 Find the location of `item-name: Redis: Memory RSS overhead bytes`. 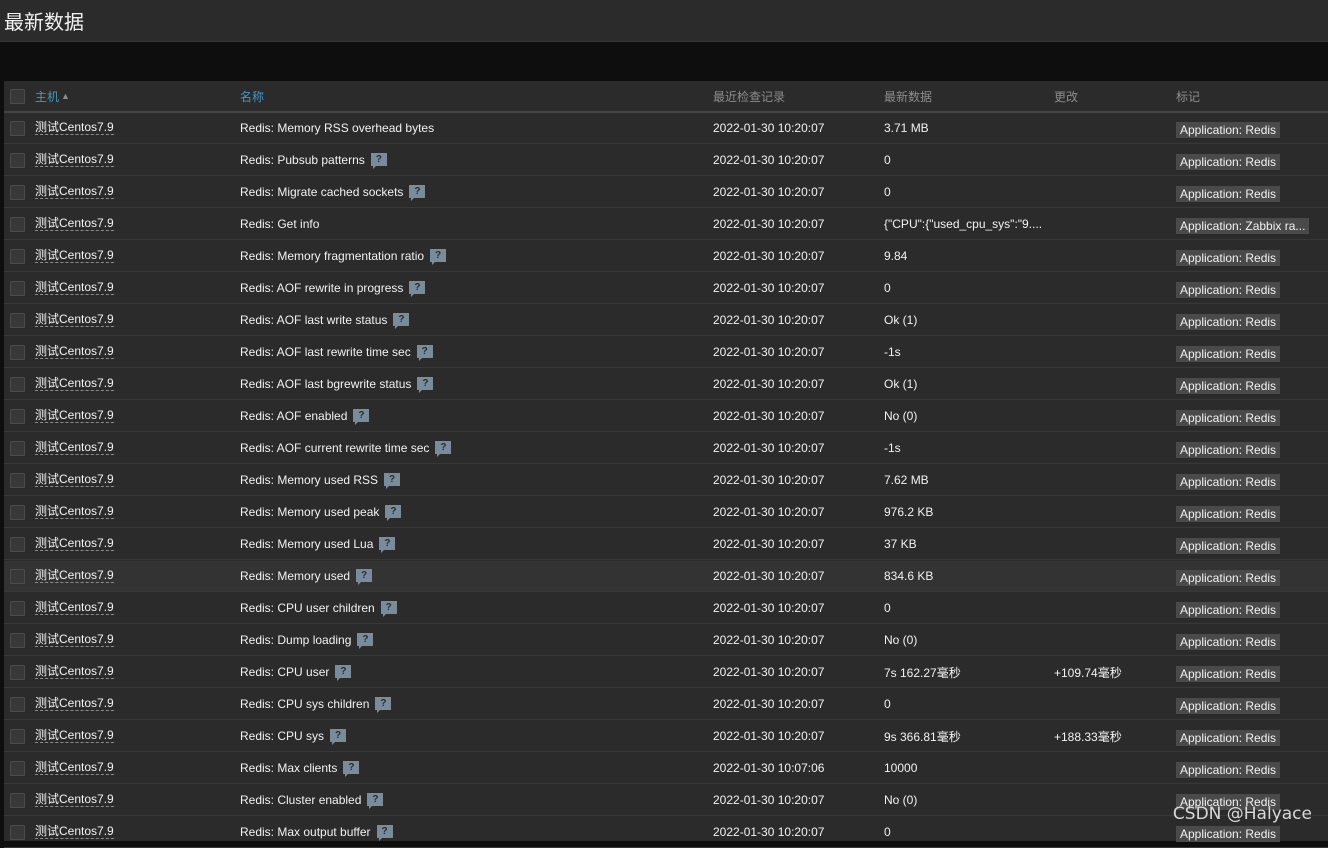

item-name: Redis: Memory RSS overhead bytes is located at coordinates (337, 128).